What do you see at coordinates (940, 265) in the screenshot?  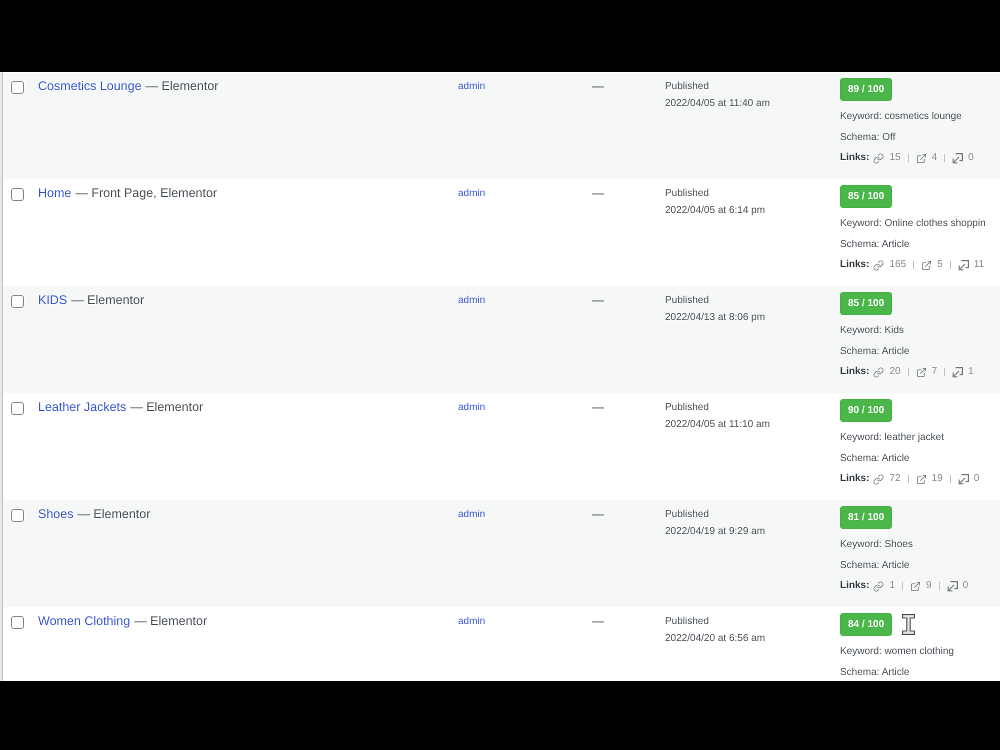 I see `link-count: 5` at bounding box center [940, 265].